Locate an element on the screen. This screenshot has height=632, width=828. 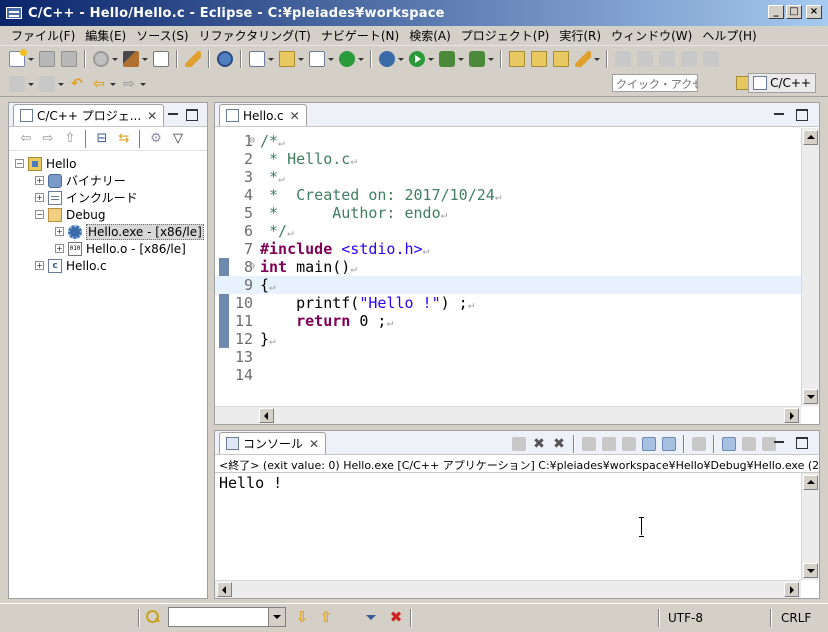
save-icon is located at coordinates (47, 58).